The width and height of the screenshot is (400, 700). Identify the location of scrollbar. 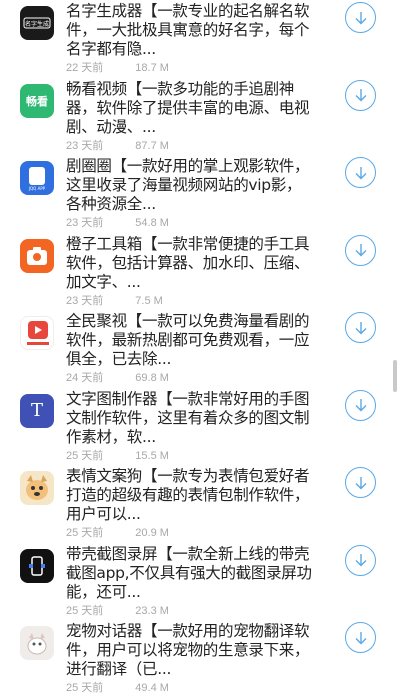
(395, 376).